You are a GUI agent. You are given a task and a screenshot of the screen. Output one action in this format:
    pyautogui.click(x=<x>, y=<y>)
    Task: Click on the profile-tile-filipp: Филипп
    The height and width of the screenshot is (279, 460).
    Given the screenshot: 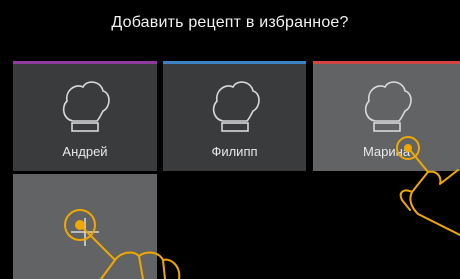 What is the action you would take?
    pyautogui.click(x=234, y=116)
    